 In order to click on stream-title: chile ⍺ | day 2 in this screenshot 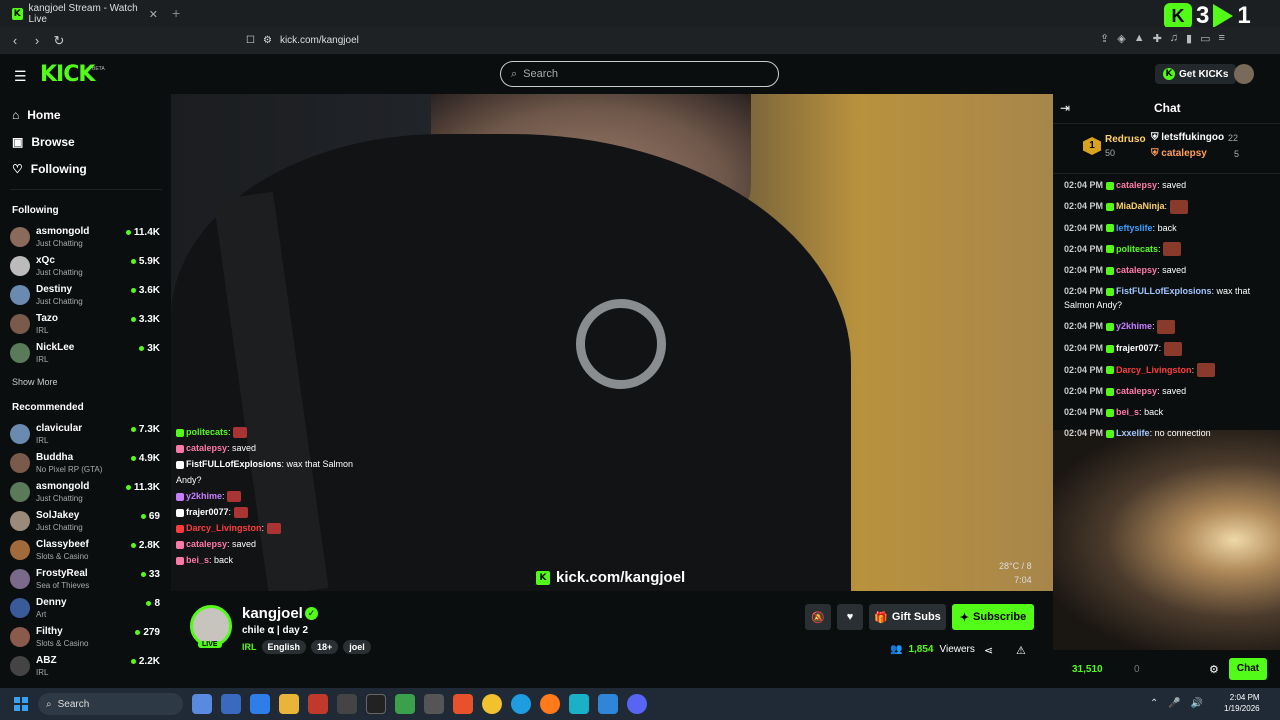, I will do `click(275, 630)`.